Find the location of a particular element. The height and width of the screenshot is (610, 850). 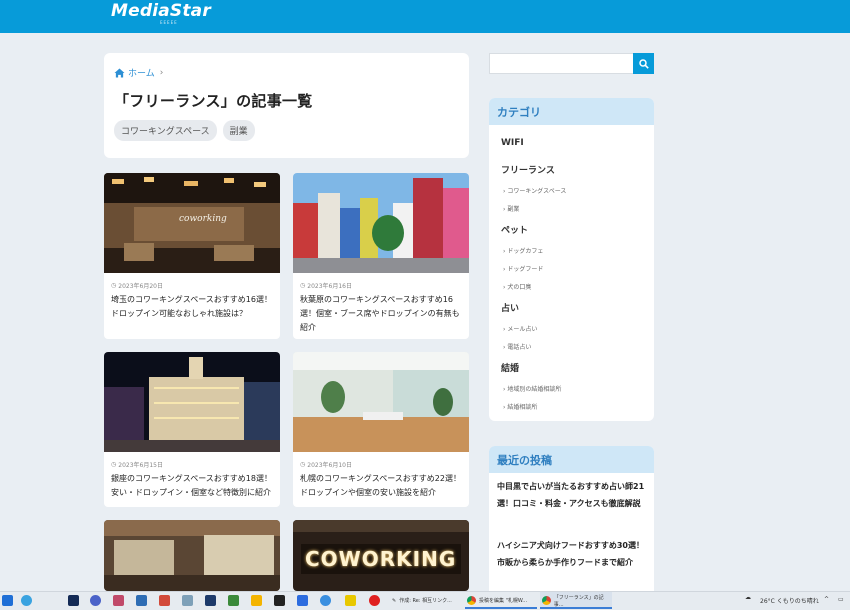

archive-header: ホーム › 「フリーランス」の記事一覧 コワーキングスペース 副業 is located at coordinates (286, 105).